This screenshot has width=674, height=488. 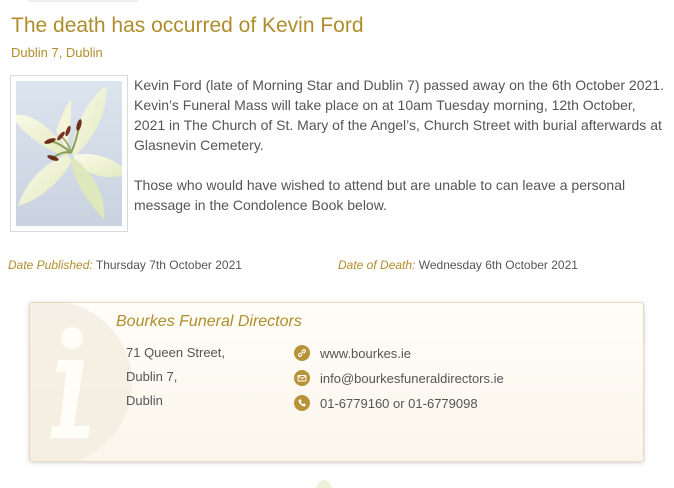 What do you see at coordinates (377, 265) in the screenshot?
I see `date-of-death-label: Date of Death:` at bounding box center [377, 265].